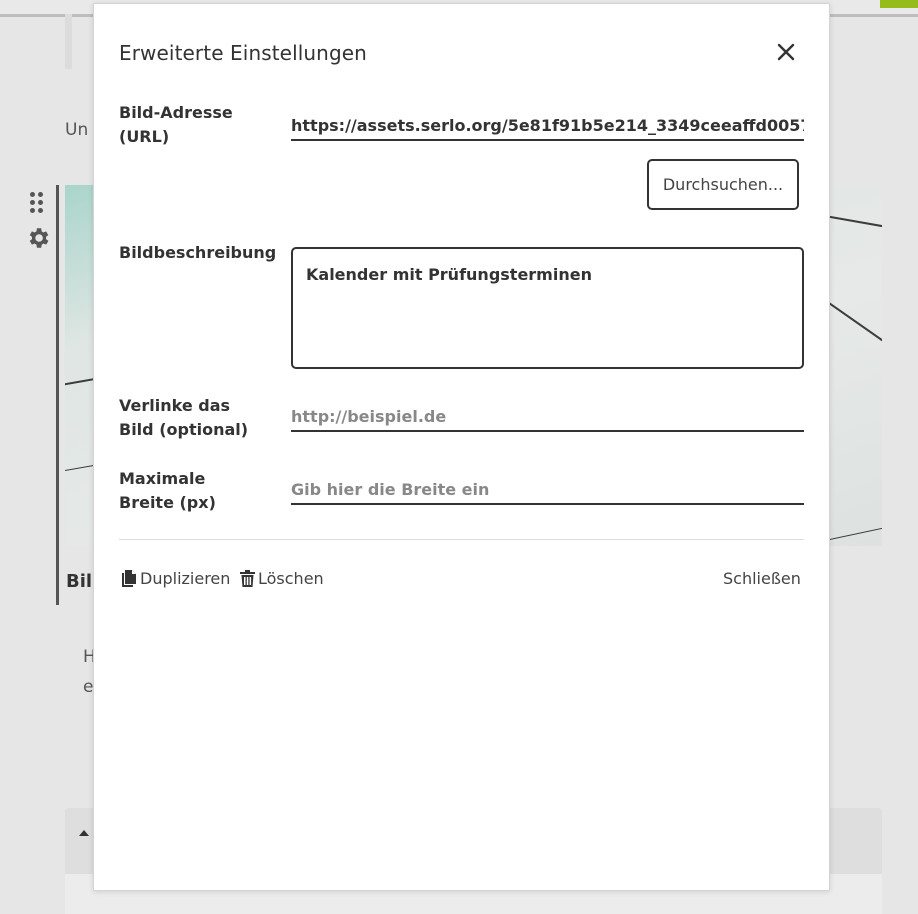 Image resolution: width=918 pixels, height=914 pixels. Describe the element at coordinates (461, 539) in the screenshot. I see `footer-divider` at that location.